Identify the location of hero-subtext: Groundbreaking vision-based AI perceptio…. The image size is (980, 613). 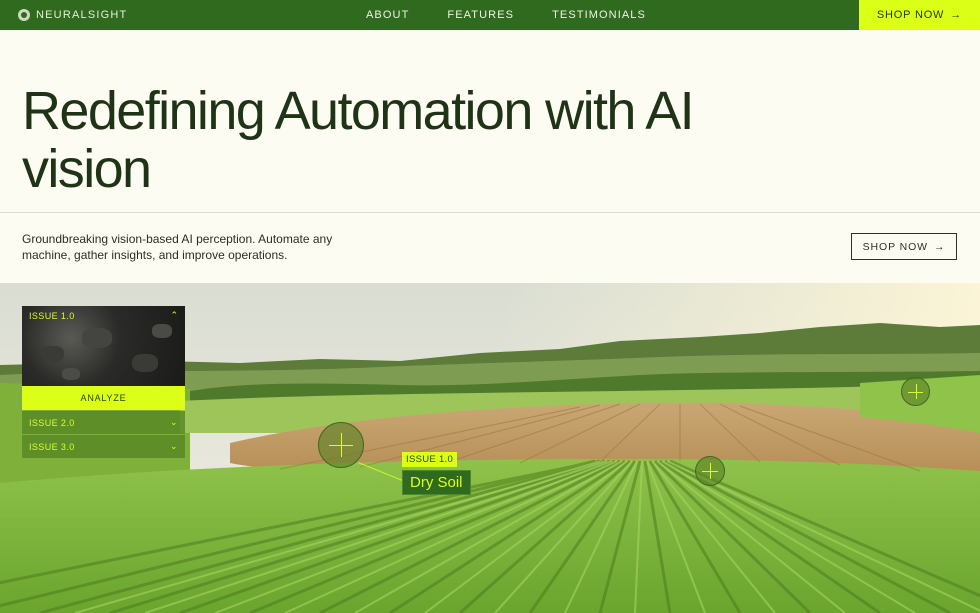
(177, 247).